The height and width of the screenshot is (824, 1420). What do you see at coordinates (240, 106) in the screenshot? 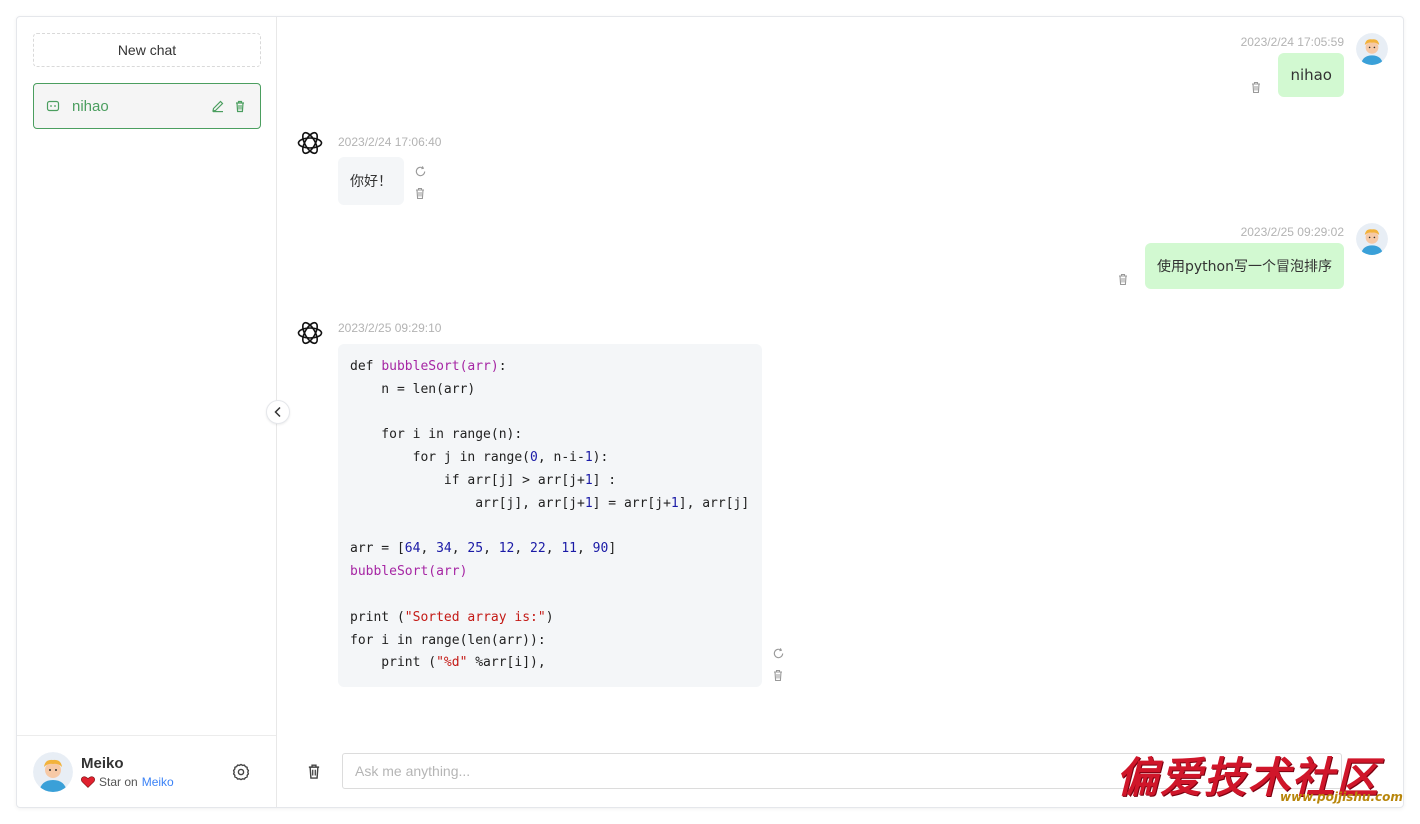
I see `delete-icon` at bounding box center [240, 106].